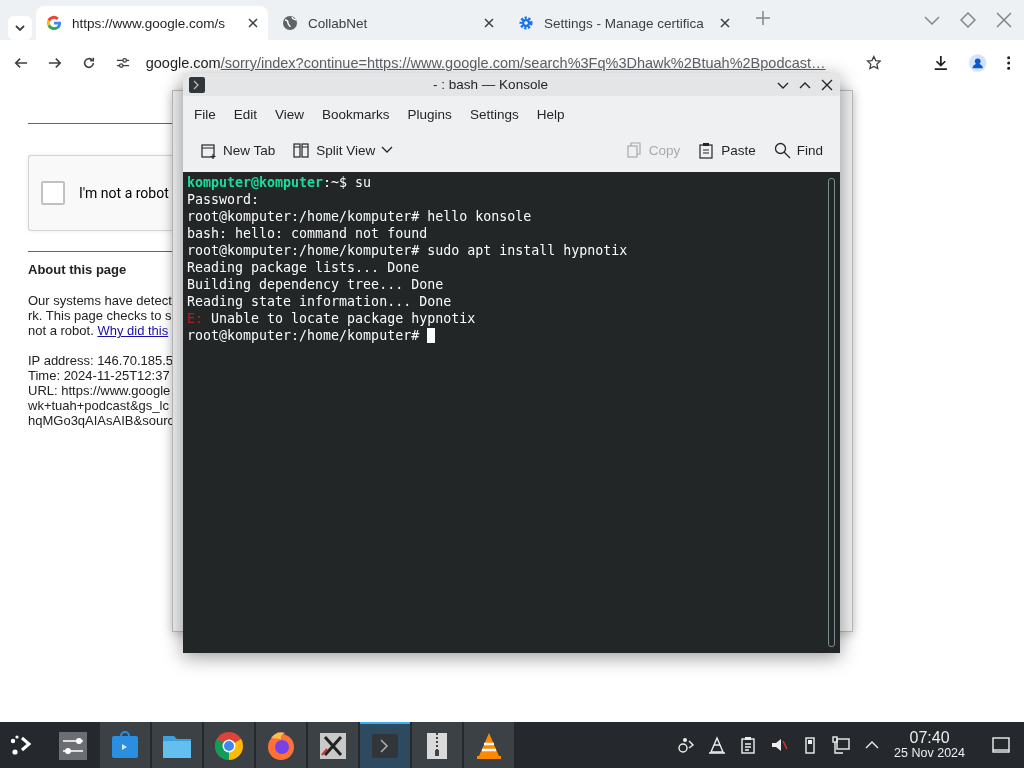 This screenshot has width=1024, height=768. Describe the element at coordinates (873, 63) in the screenshot. I see `star-icon` at that location.